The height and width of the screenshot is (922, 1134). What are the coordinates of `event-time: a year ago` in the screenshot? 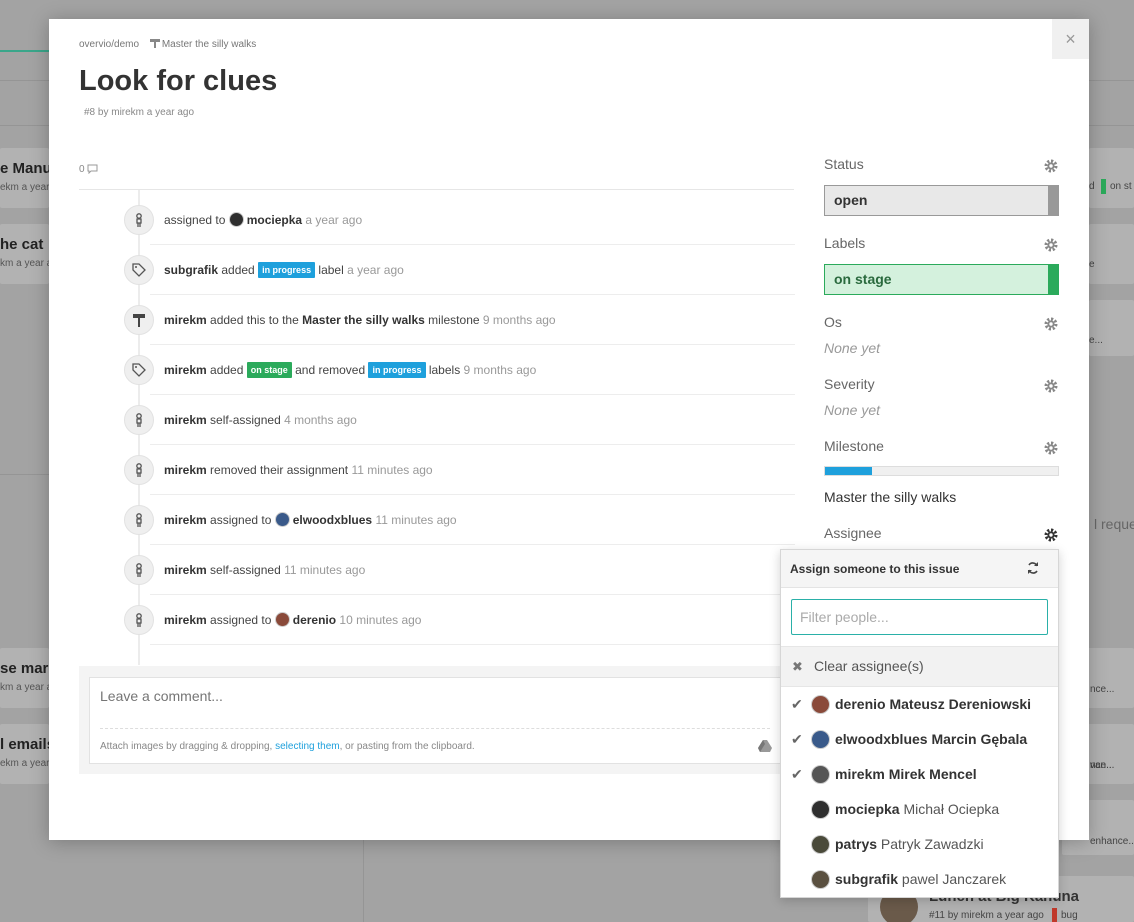 It's located at (373, 270).